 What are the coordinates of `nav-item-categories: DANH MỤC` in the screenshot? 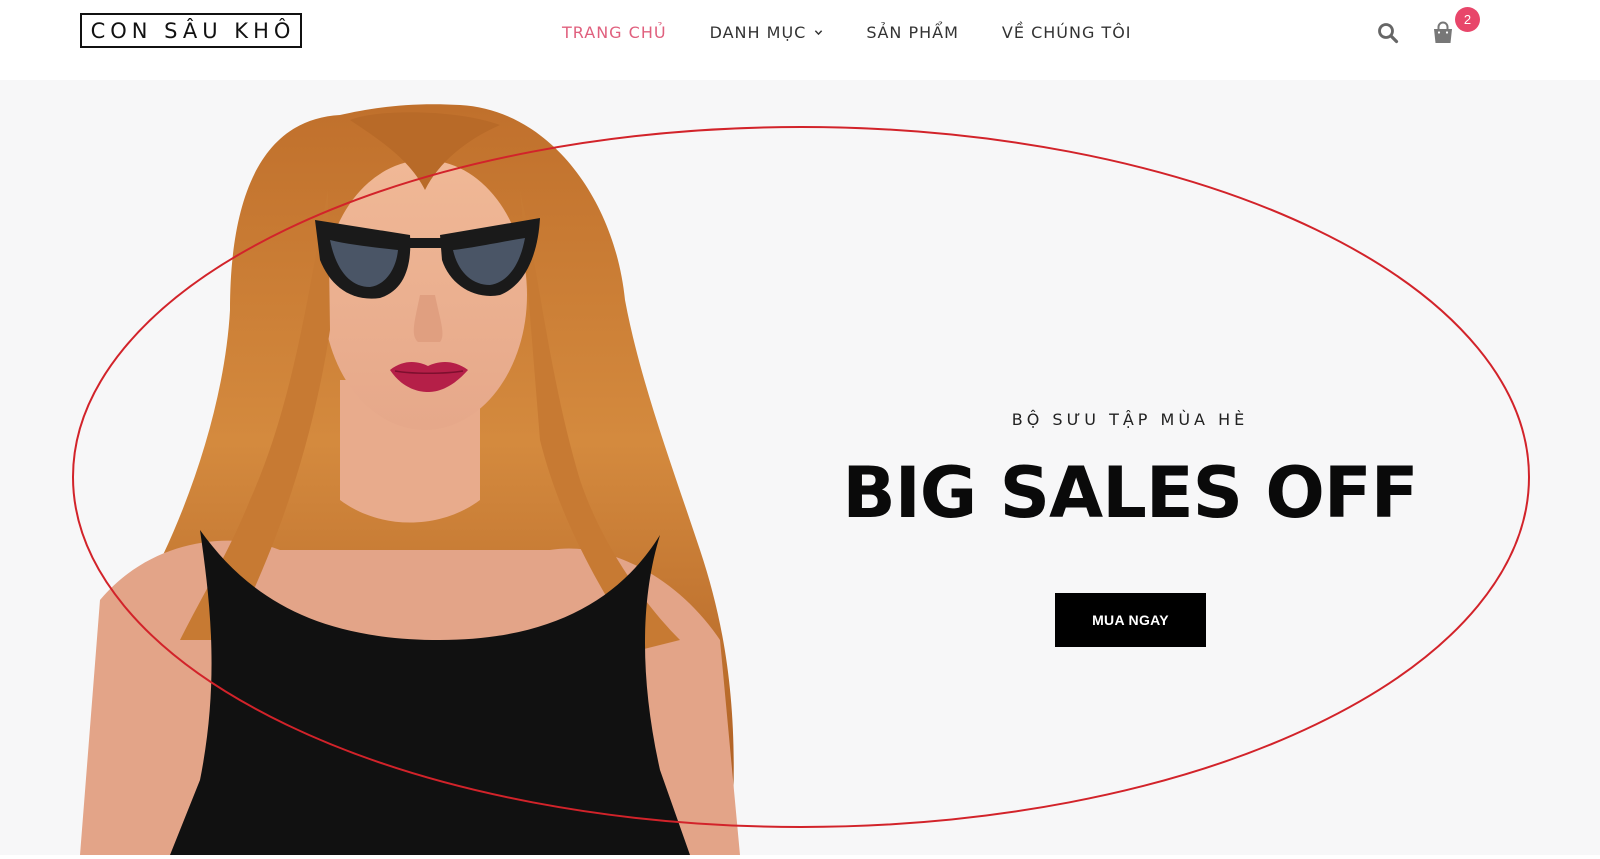 It's located at (767, 32).